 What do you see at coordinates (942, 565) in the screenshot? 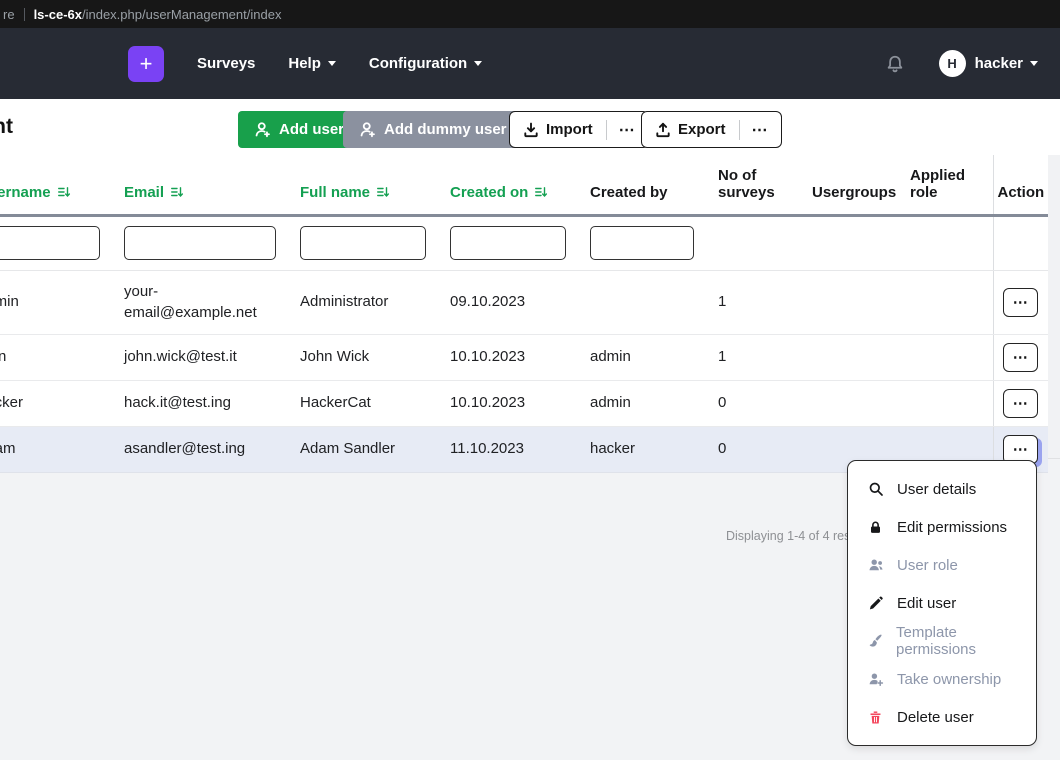
I see `menu-item-user-role: User role` at bounding box center [942, 565].